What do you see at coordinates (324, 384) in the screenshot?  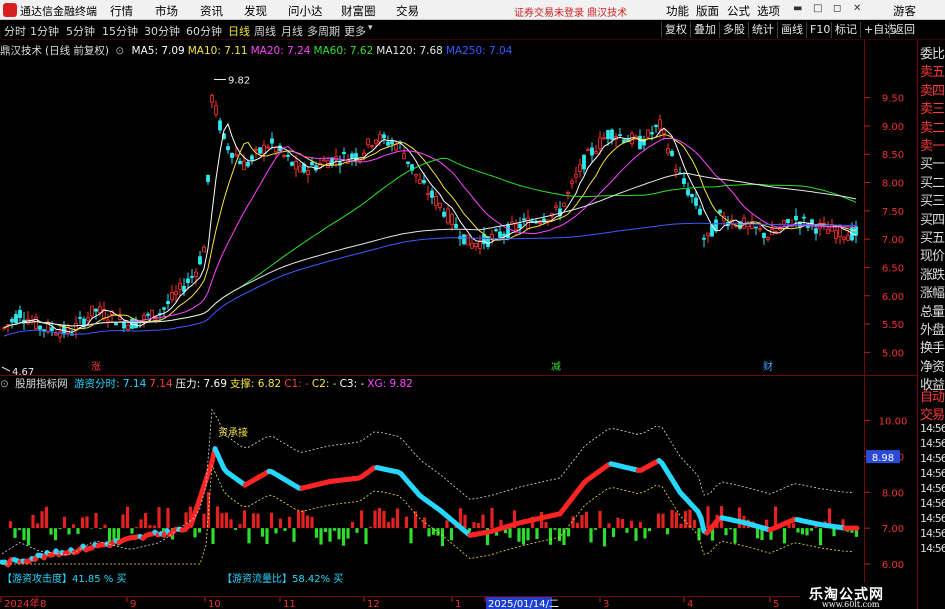 I see `indicator-legend-item: C2: -` at bounding box center [324, 384].